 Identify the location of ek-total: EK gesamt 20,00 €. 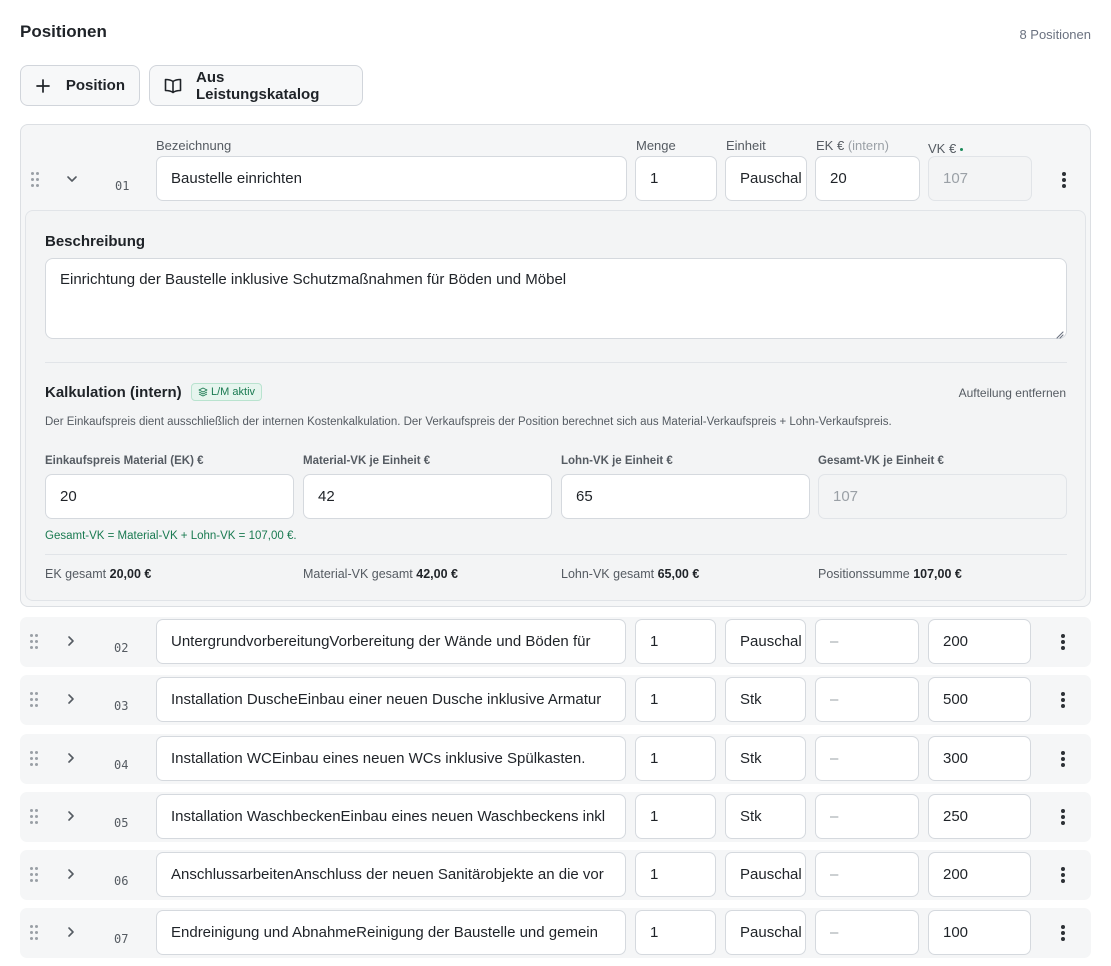
(98, 574).